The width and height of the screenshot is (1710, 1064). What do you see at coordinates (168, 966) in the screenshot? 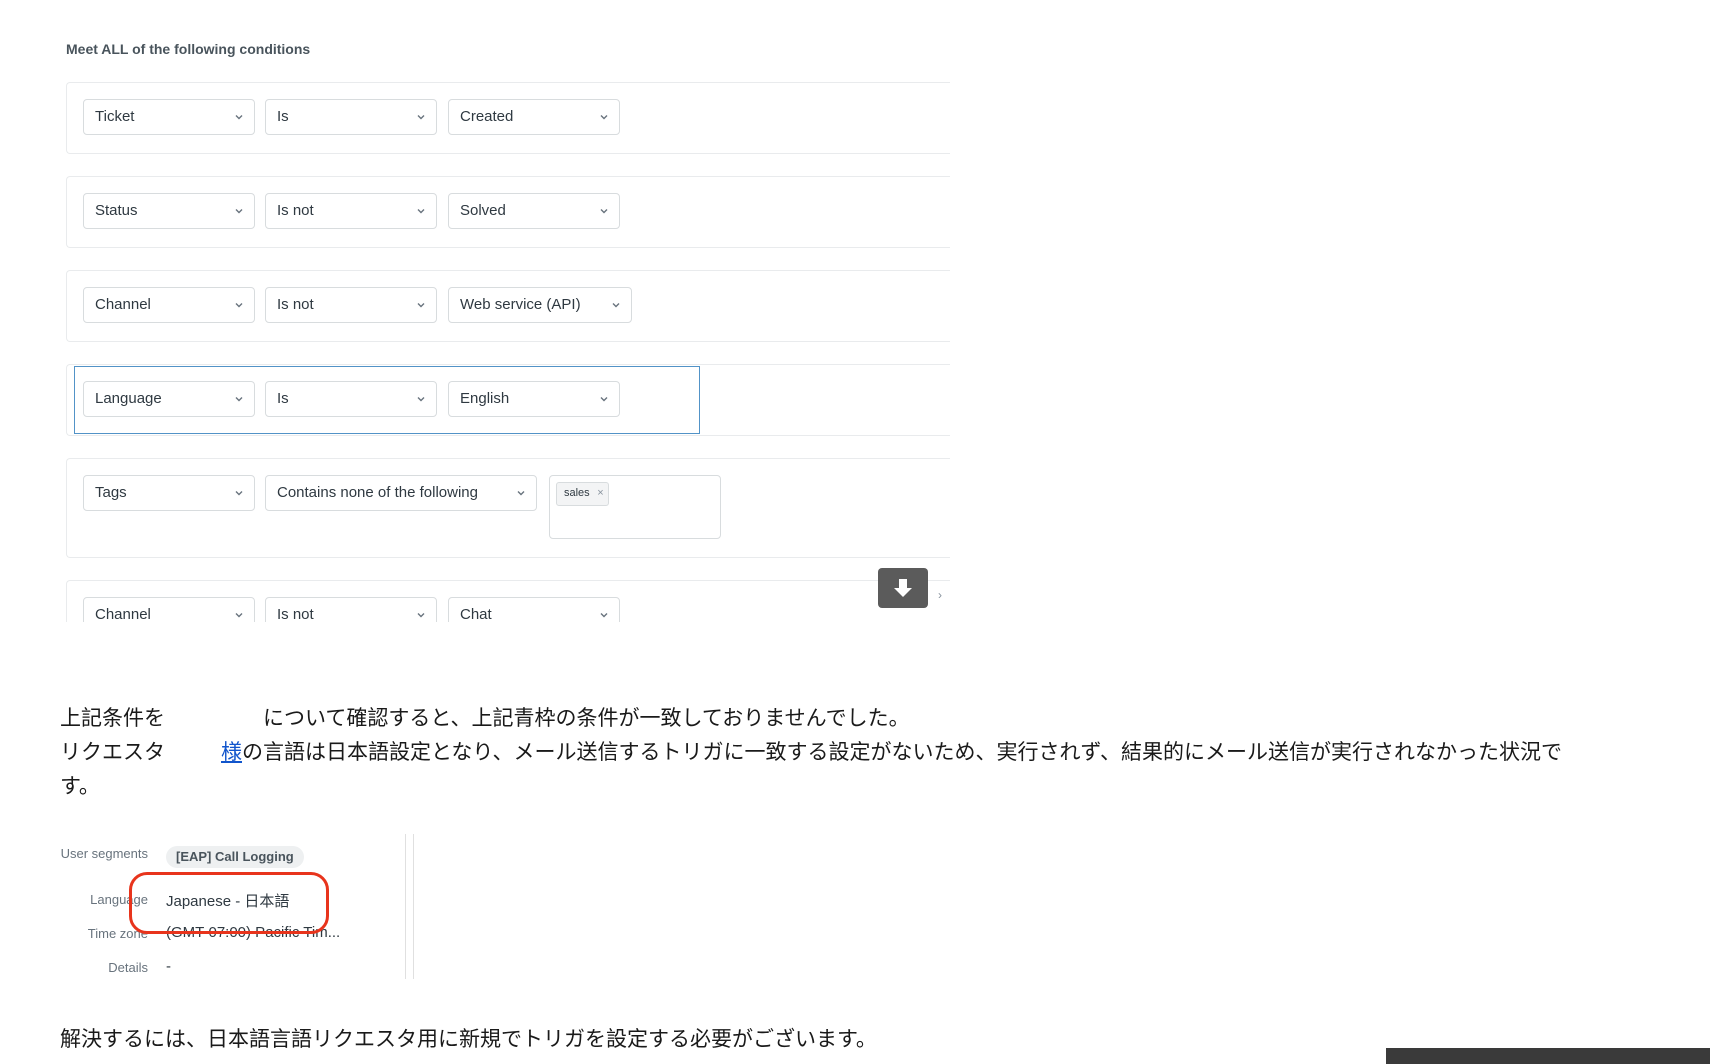
I see `details-value: -` at bounding box center [168, 966].